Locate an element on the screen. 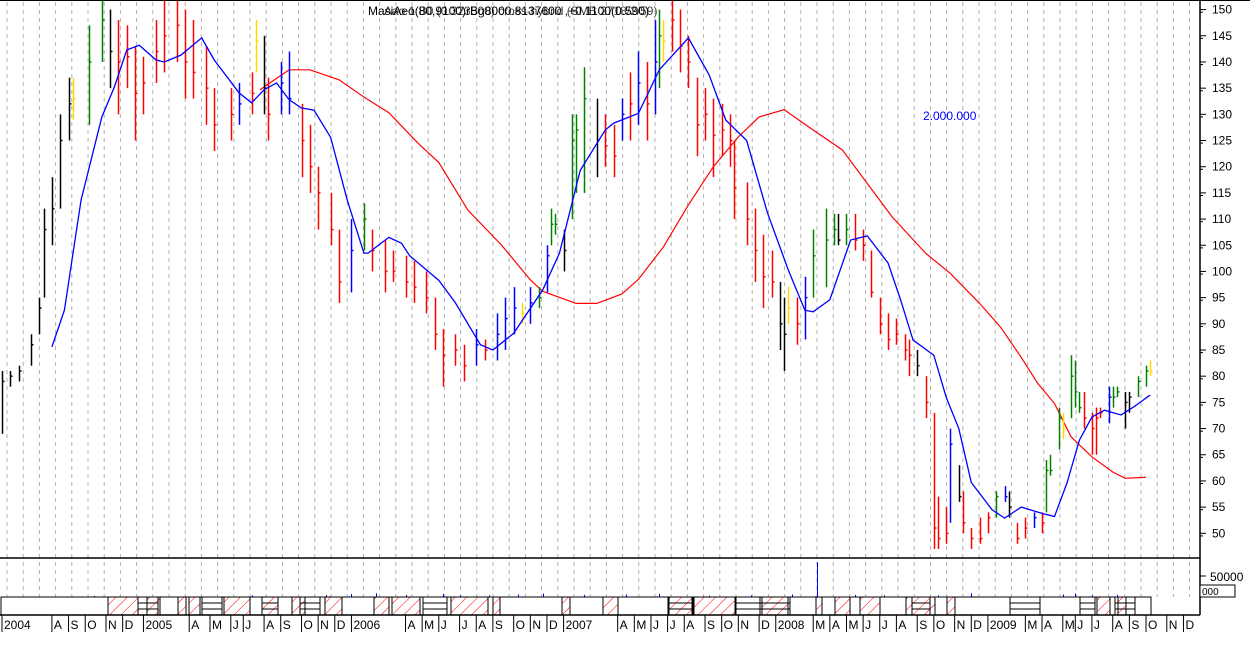  y-tick-label: 50 is located at coordinates (1219, 533).